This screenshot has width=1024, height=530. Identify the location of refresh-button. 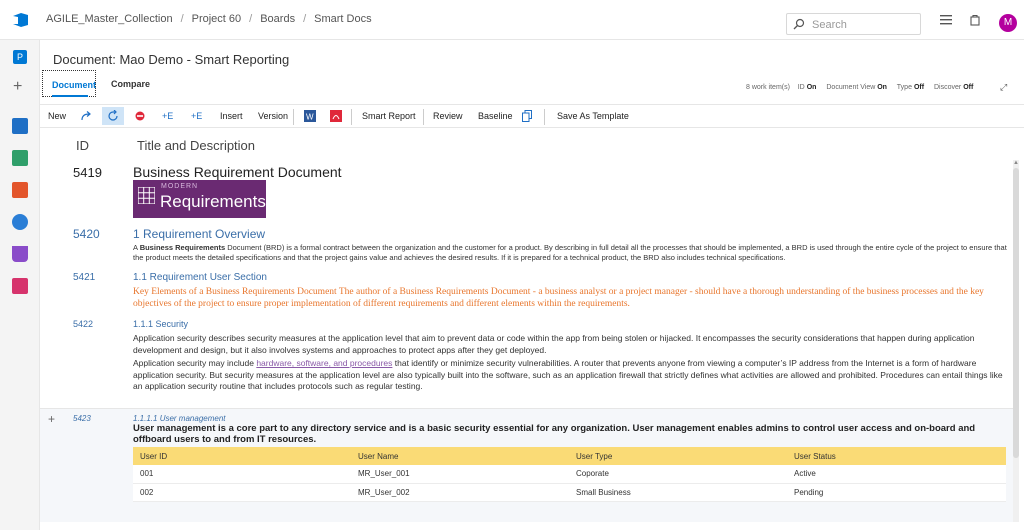
(113, 116).